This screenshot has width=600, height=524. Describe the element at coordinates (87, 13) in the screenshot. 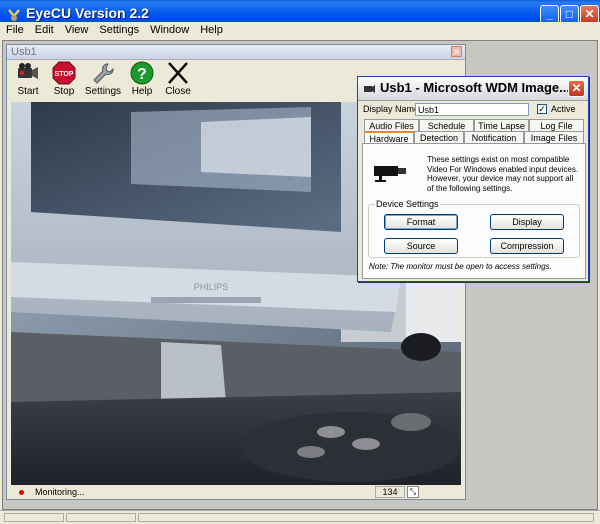

I see `app-title: EyeCU Version 2.2` at that location.